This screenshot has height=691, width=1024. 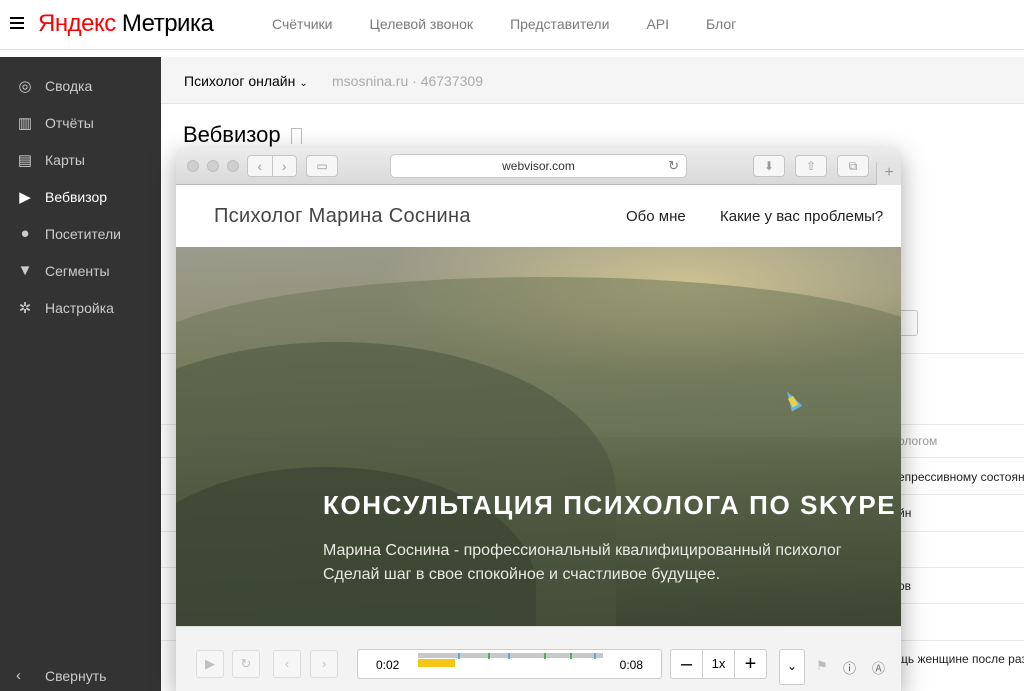 I want to click on sidebar-item-label: Сегменты, so click(x=77, y=270).